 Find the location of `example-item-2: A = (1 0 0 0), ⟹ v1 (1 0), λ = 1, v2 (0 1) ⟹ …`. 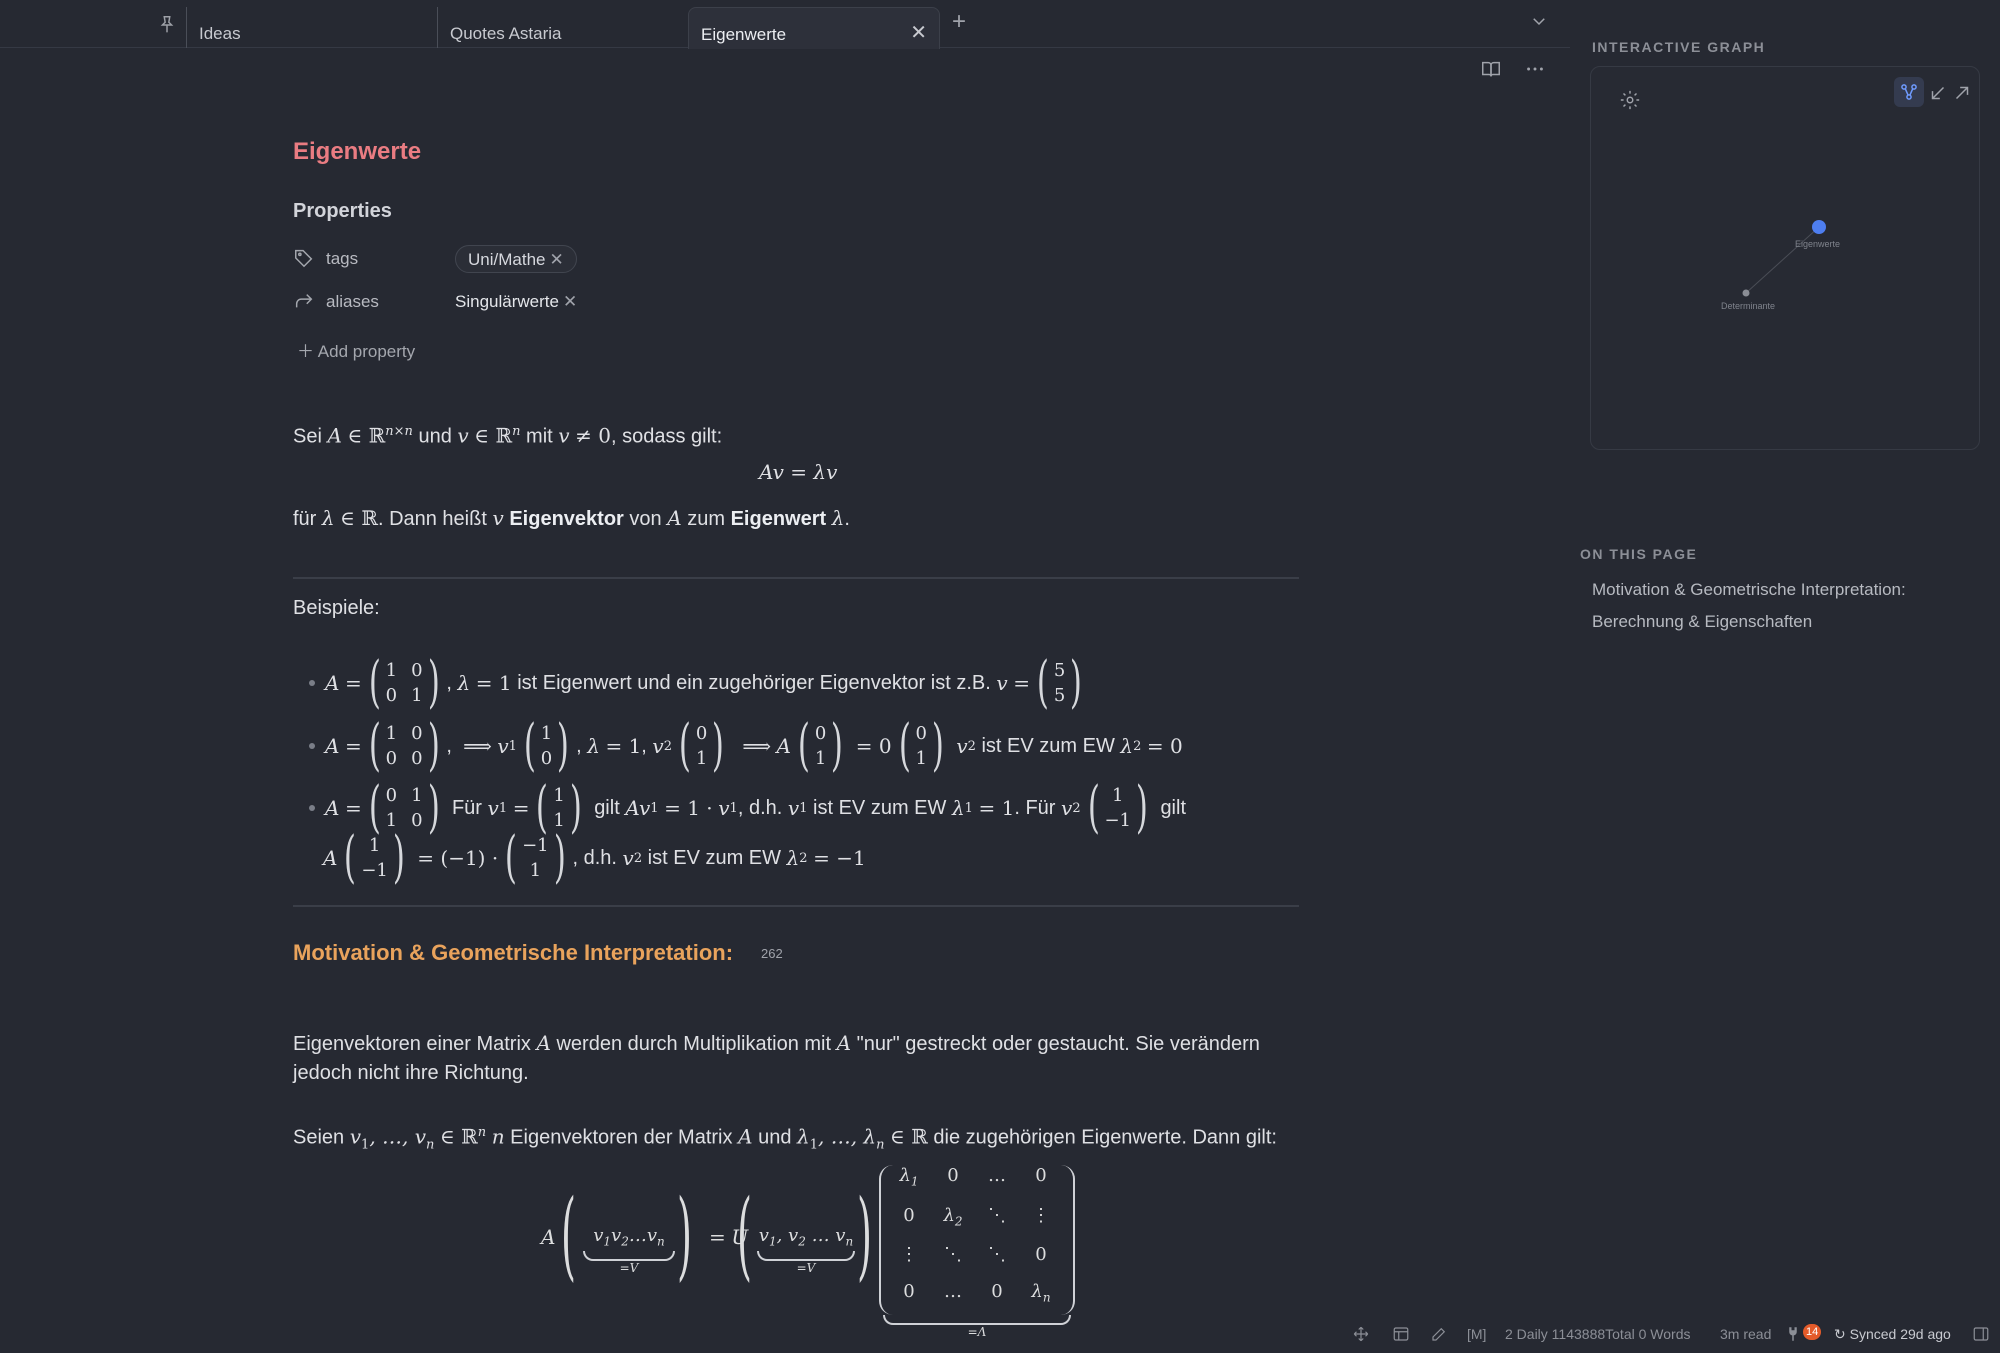

example-item-2: A = (1 0 0 0), ⟹ v1 (1 0), λ = 1, v2 (0 1) ⟹ … is located at coordinates (746, 746).